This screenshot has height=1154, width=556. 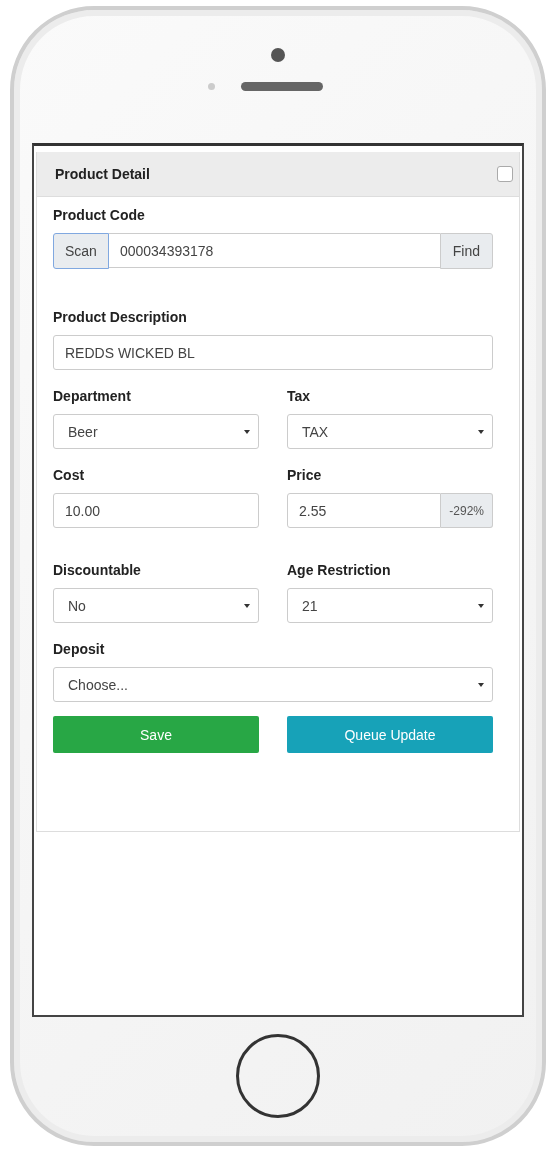 What do you see at coordinates (273, 352) in the screenshot?
I see `text-field: REDDS WICKED BL` at bounding box center [273, 352].